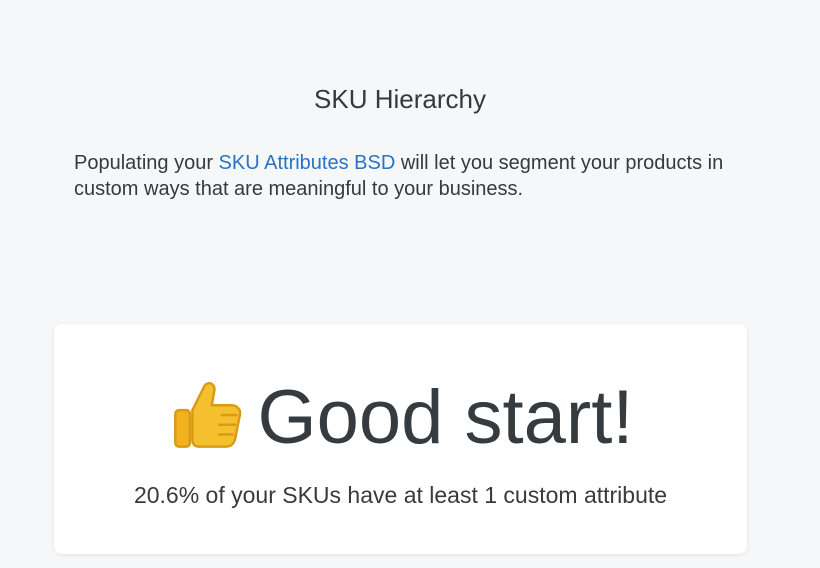 This screenshot has width=820, height=568. I want to click on card-headline: Good start!, so click(400, 420).